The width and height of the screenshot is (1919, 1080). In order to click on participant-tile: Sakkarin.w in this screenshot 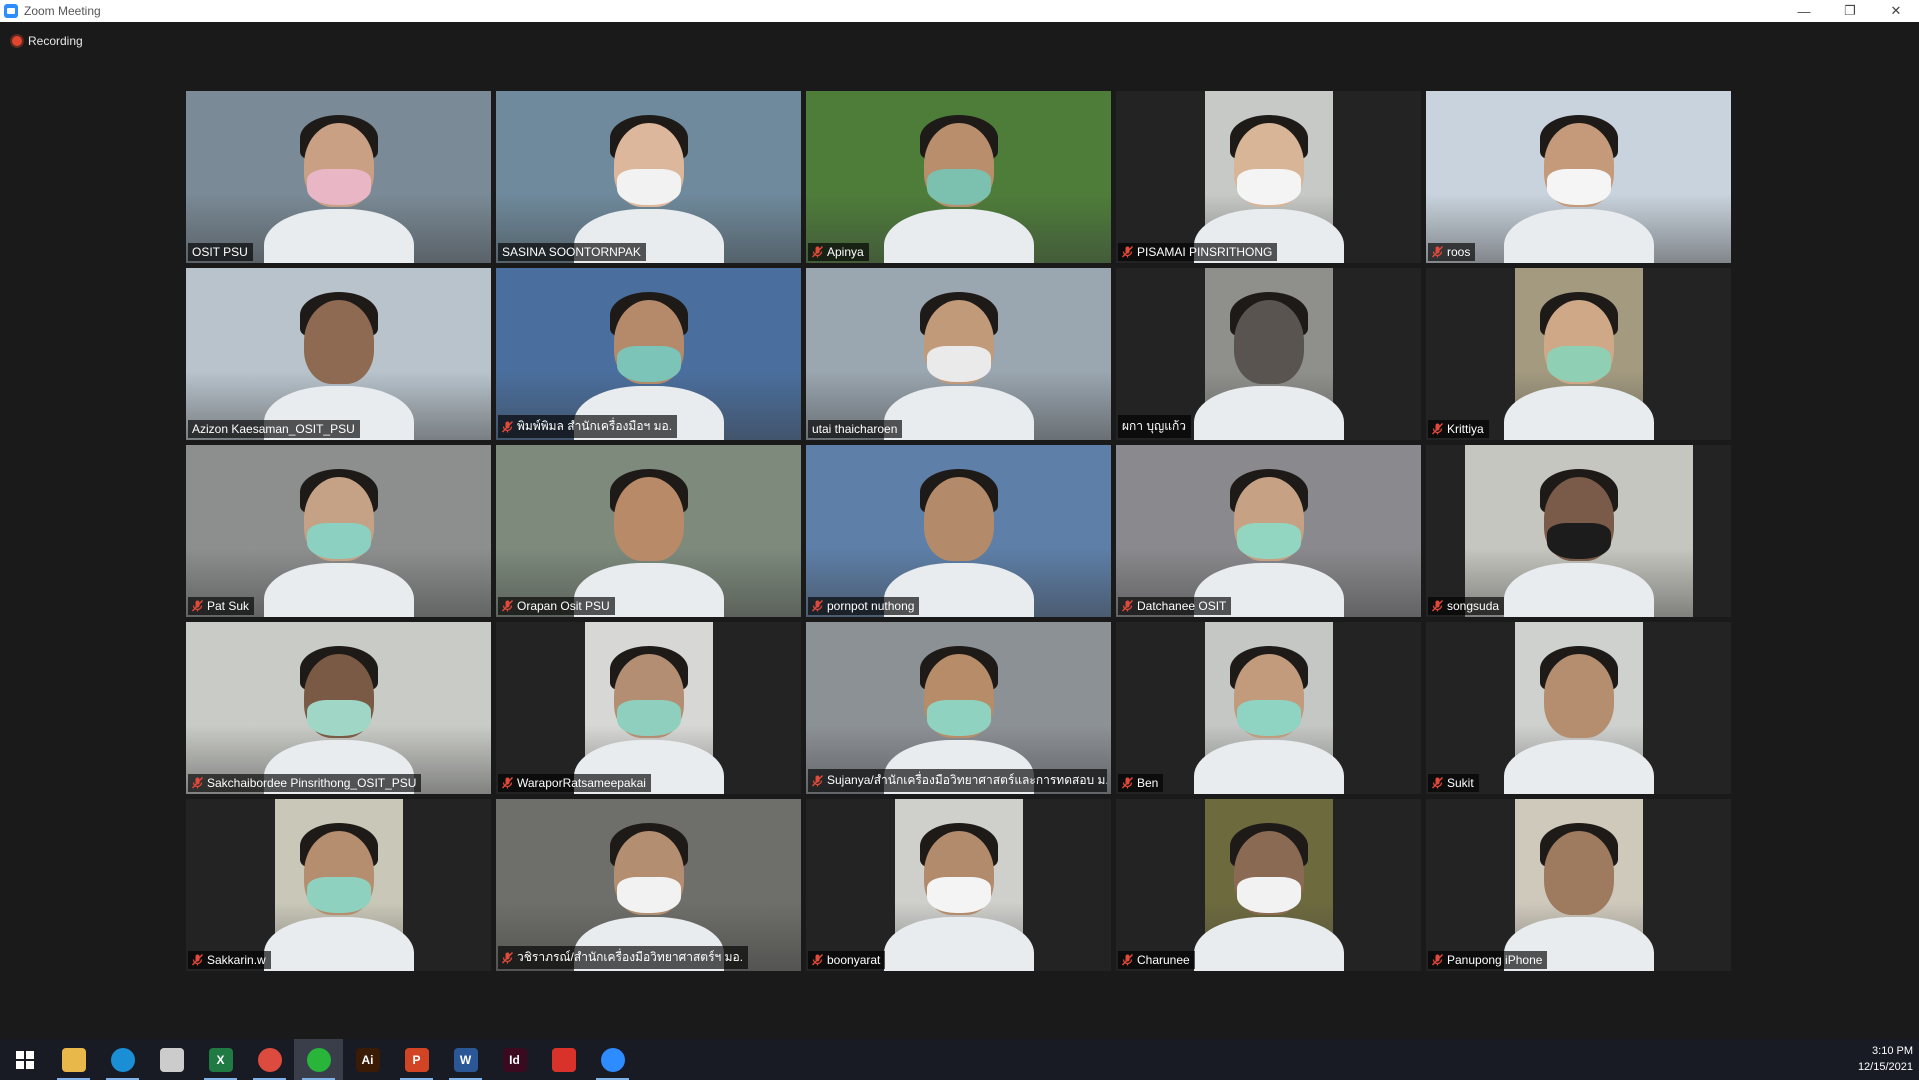, I will do `click(338, 885)`.